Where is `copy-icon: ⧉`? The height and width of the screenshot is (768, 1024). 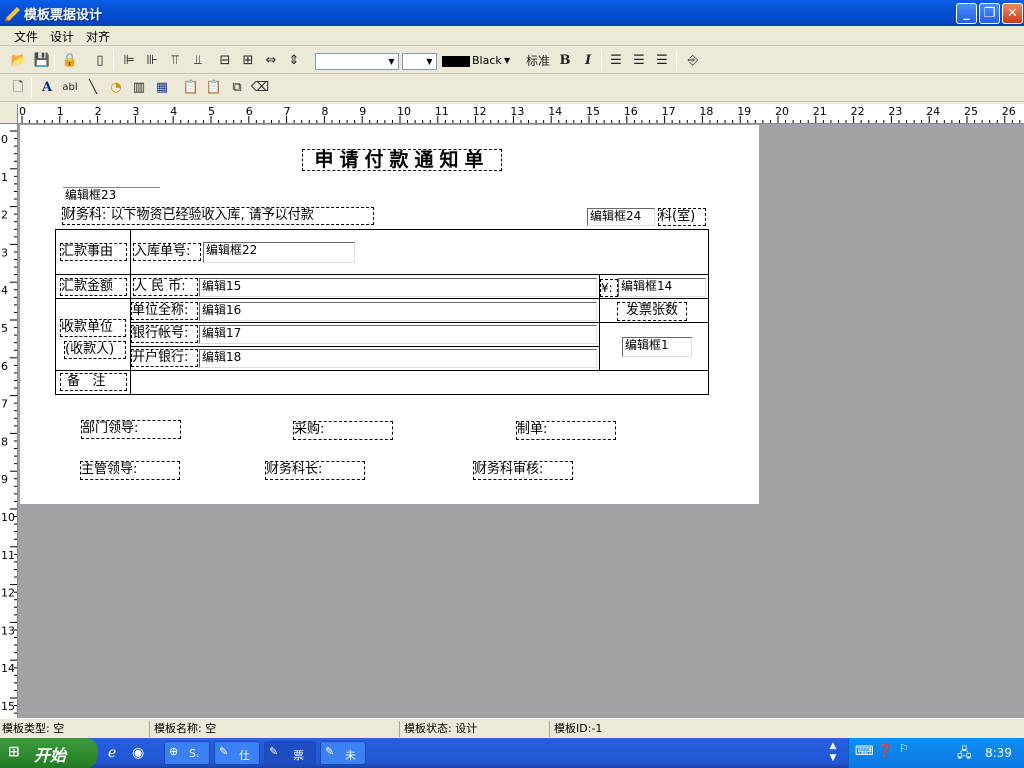
copy-icon: ⧉ is located at coordinates (237, 88).